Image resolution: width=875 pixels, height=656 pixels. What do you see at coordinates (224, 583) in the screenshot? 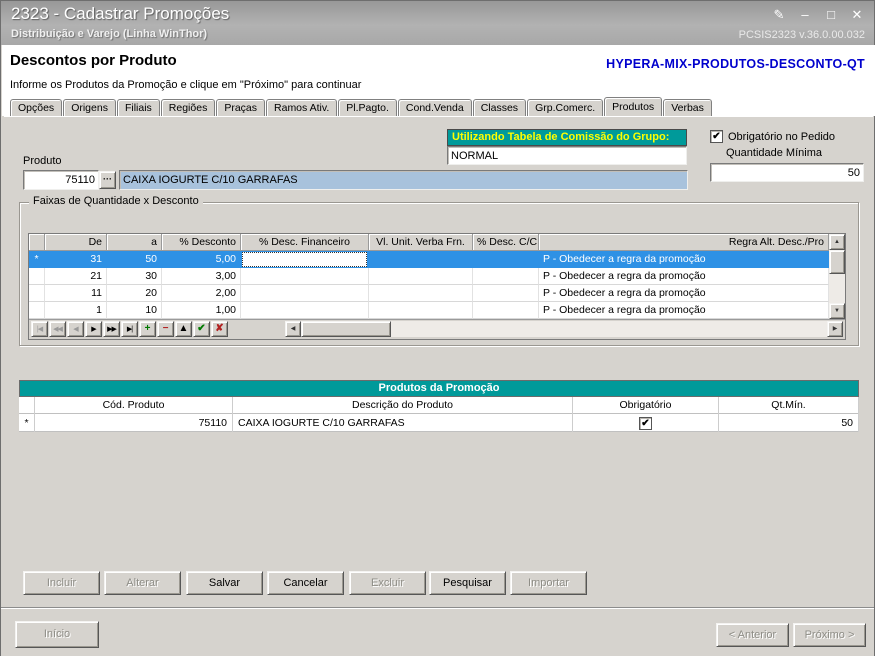
I see `salvar-button: Salvar` at bounding box center [224, 583].